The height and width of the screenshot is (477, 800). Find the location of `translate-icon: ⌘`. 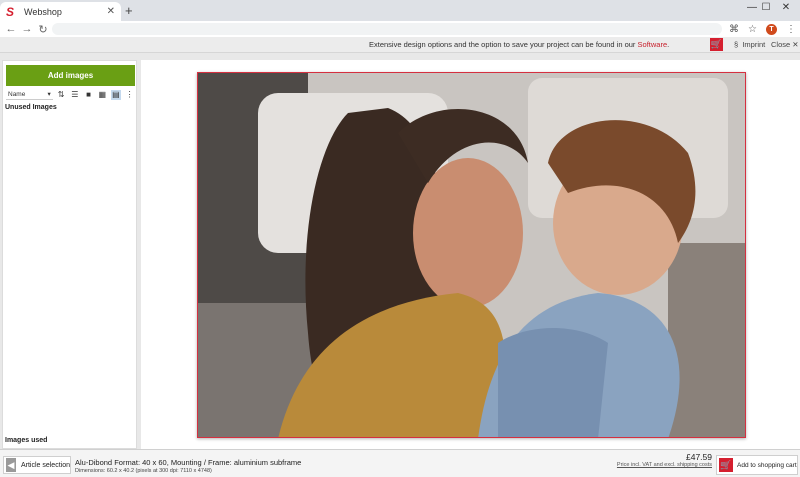

translate-icon: ⌘ is located at coordinates (734, 29).